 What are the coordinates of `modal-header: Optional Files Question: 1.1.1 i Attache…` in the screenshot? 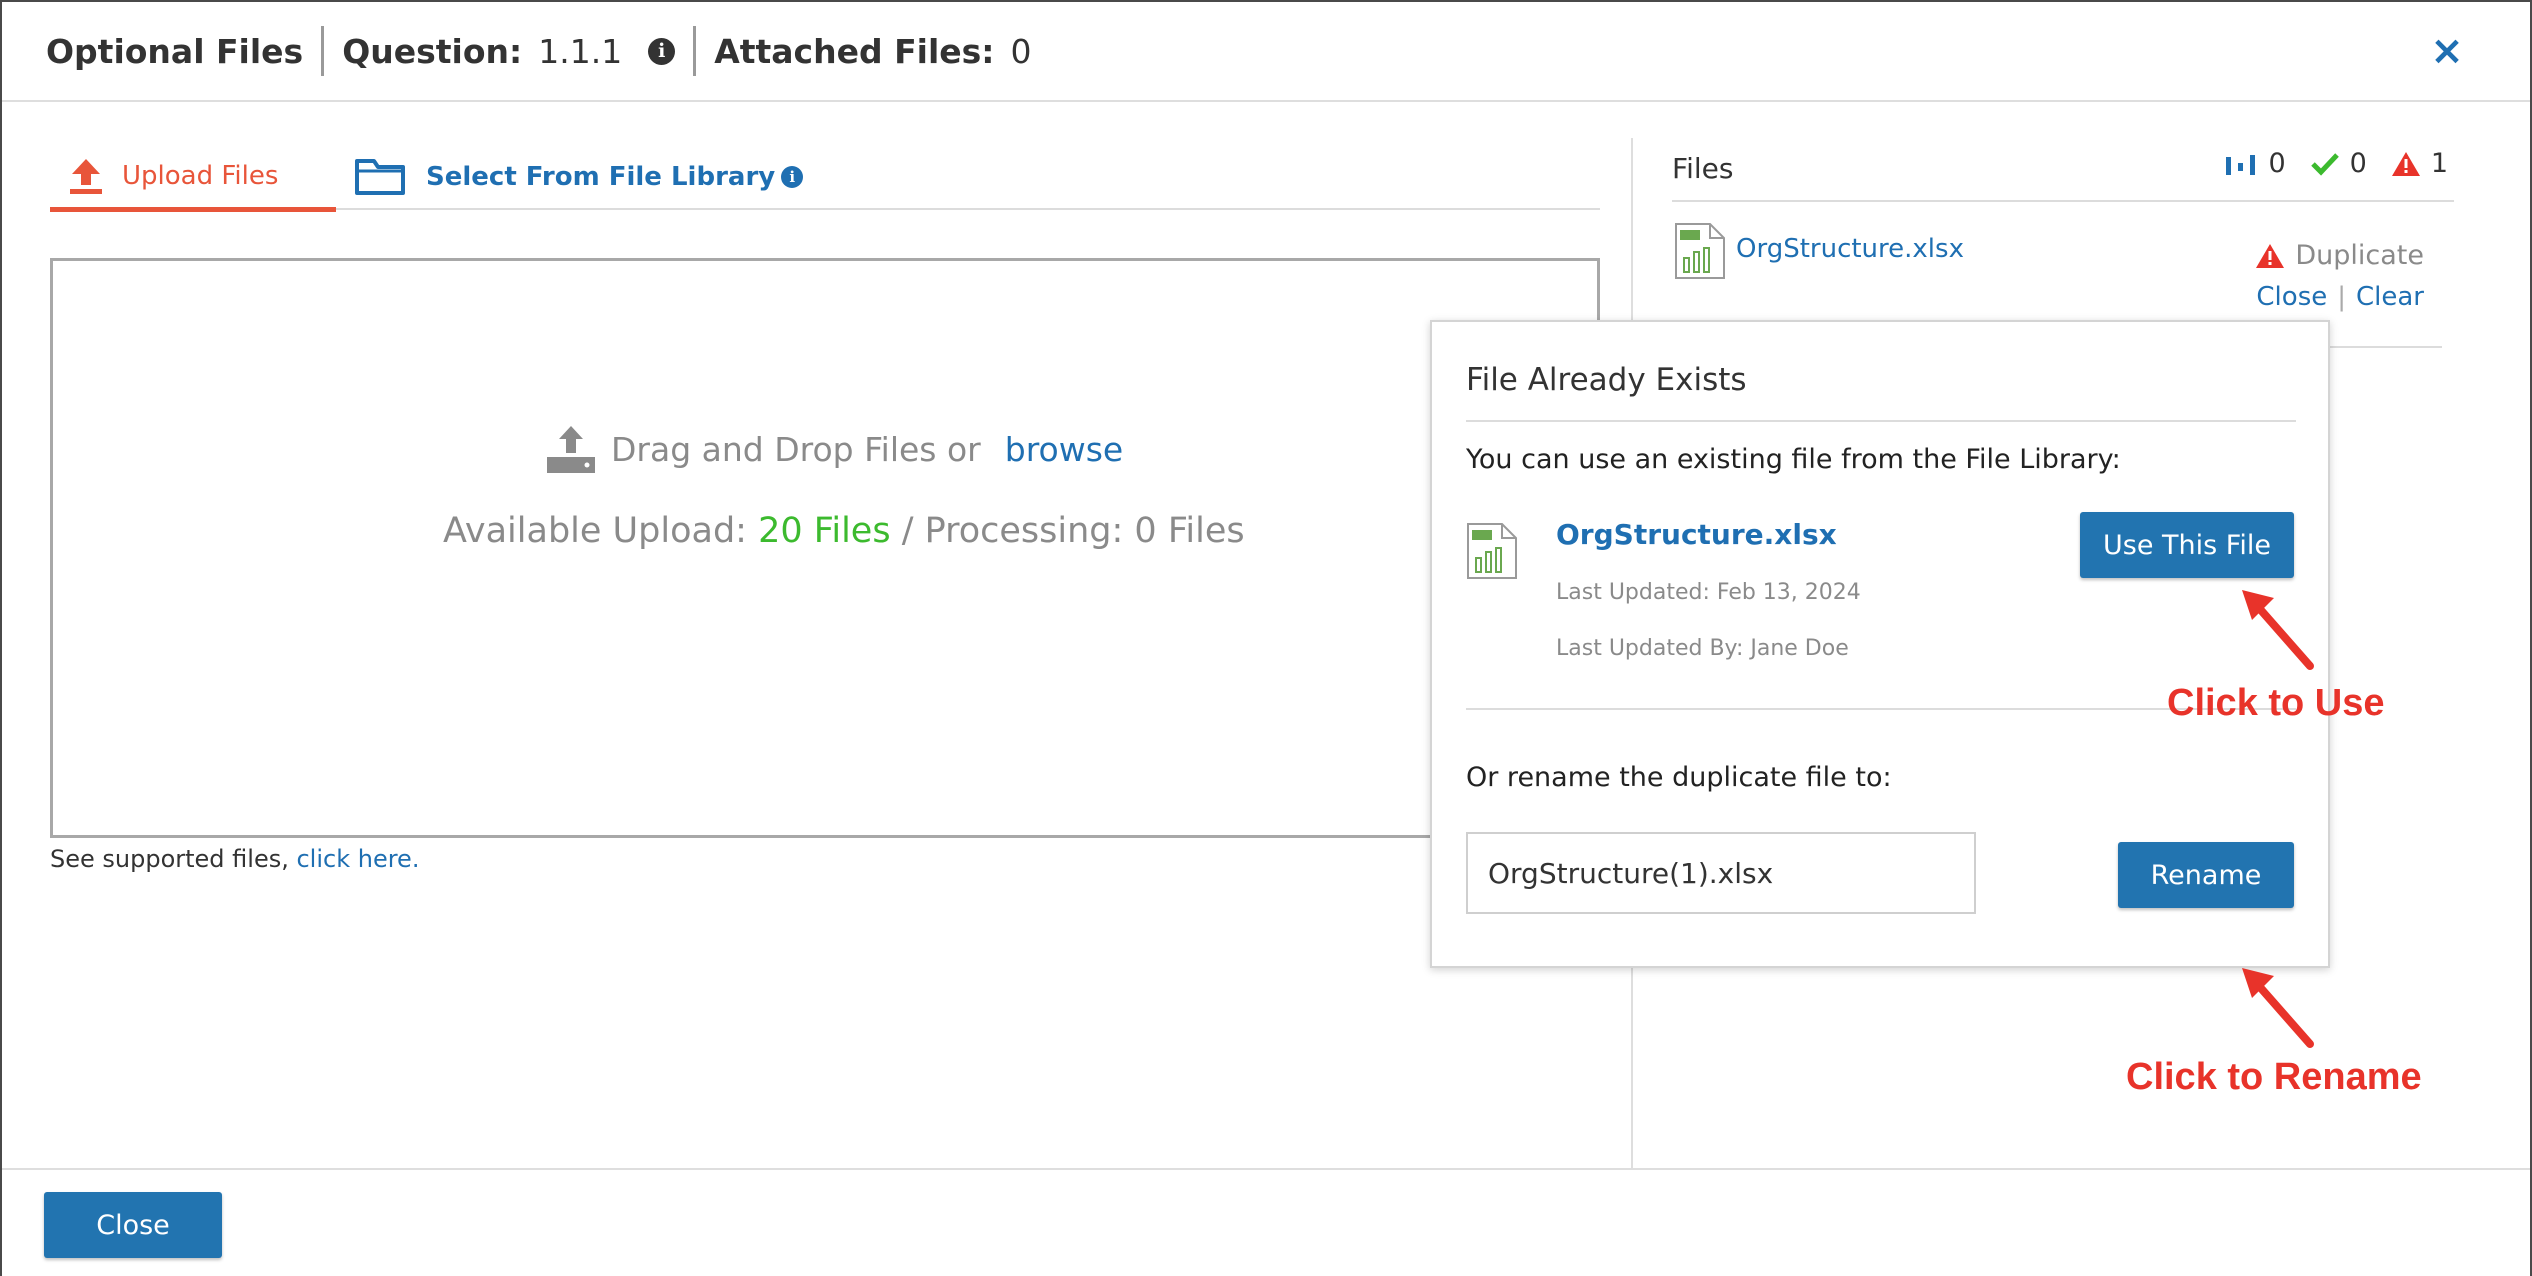 It's located at (1266, 52).